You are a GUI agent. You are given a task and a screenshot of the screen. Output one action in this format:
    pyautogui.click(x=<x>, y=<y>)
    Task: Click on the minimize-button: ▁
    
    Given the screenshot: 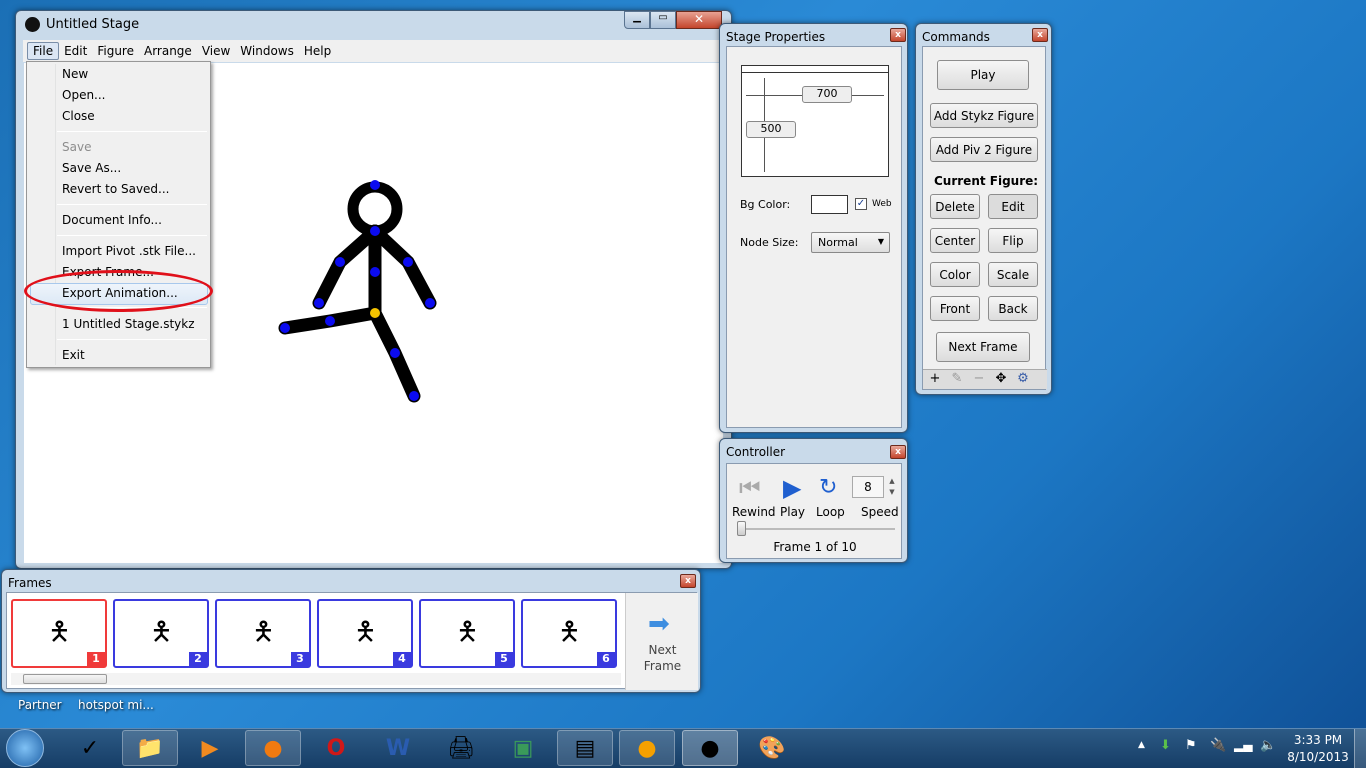 What is the action you would take?
    pyautogui.click(x=637, y=20)
    